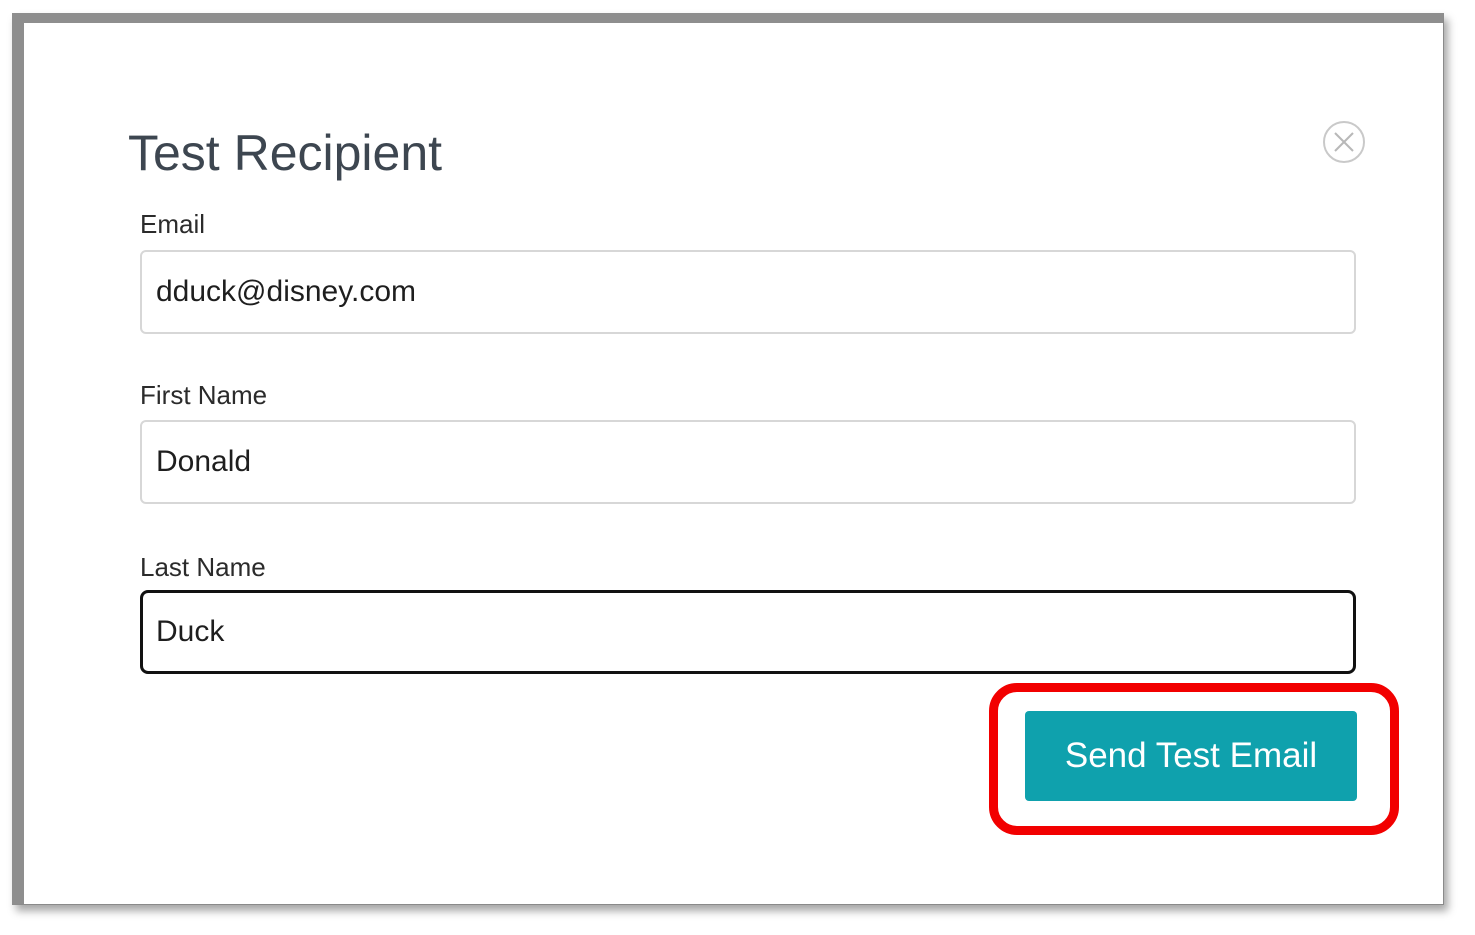 The width and height of the screenshot is (1475, 935). I want to click on close-circle-icon, so click(1344, 142).